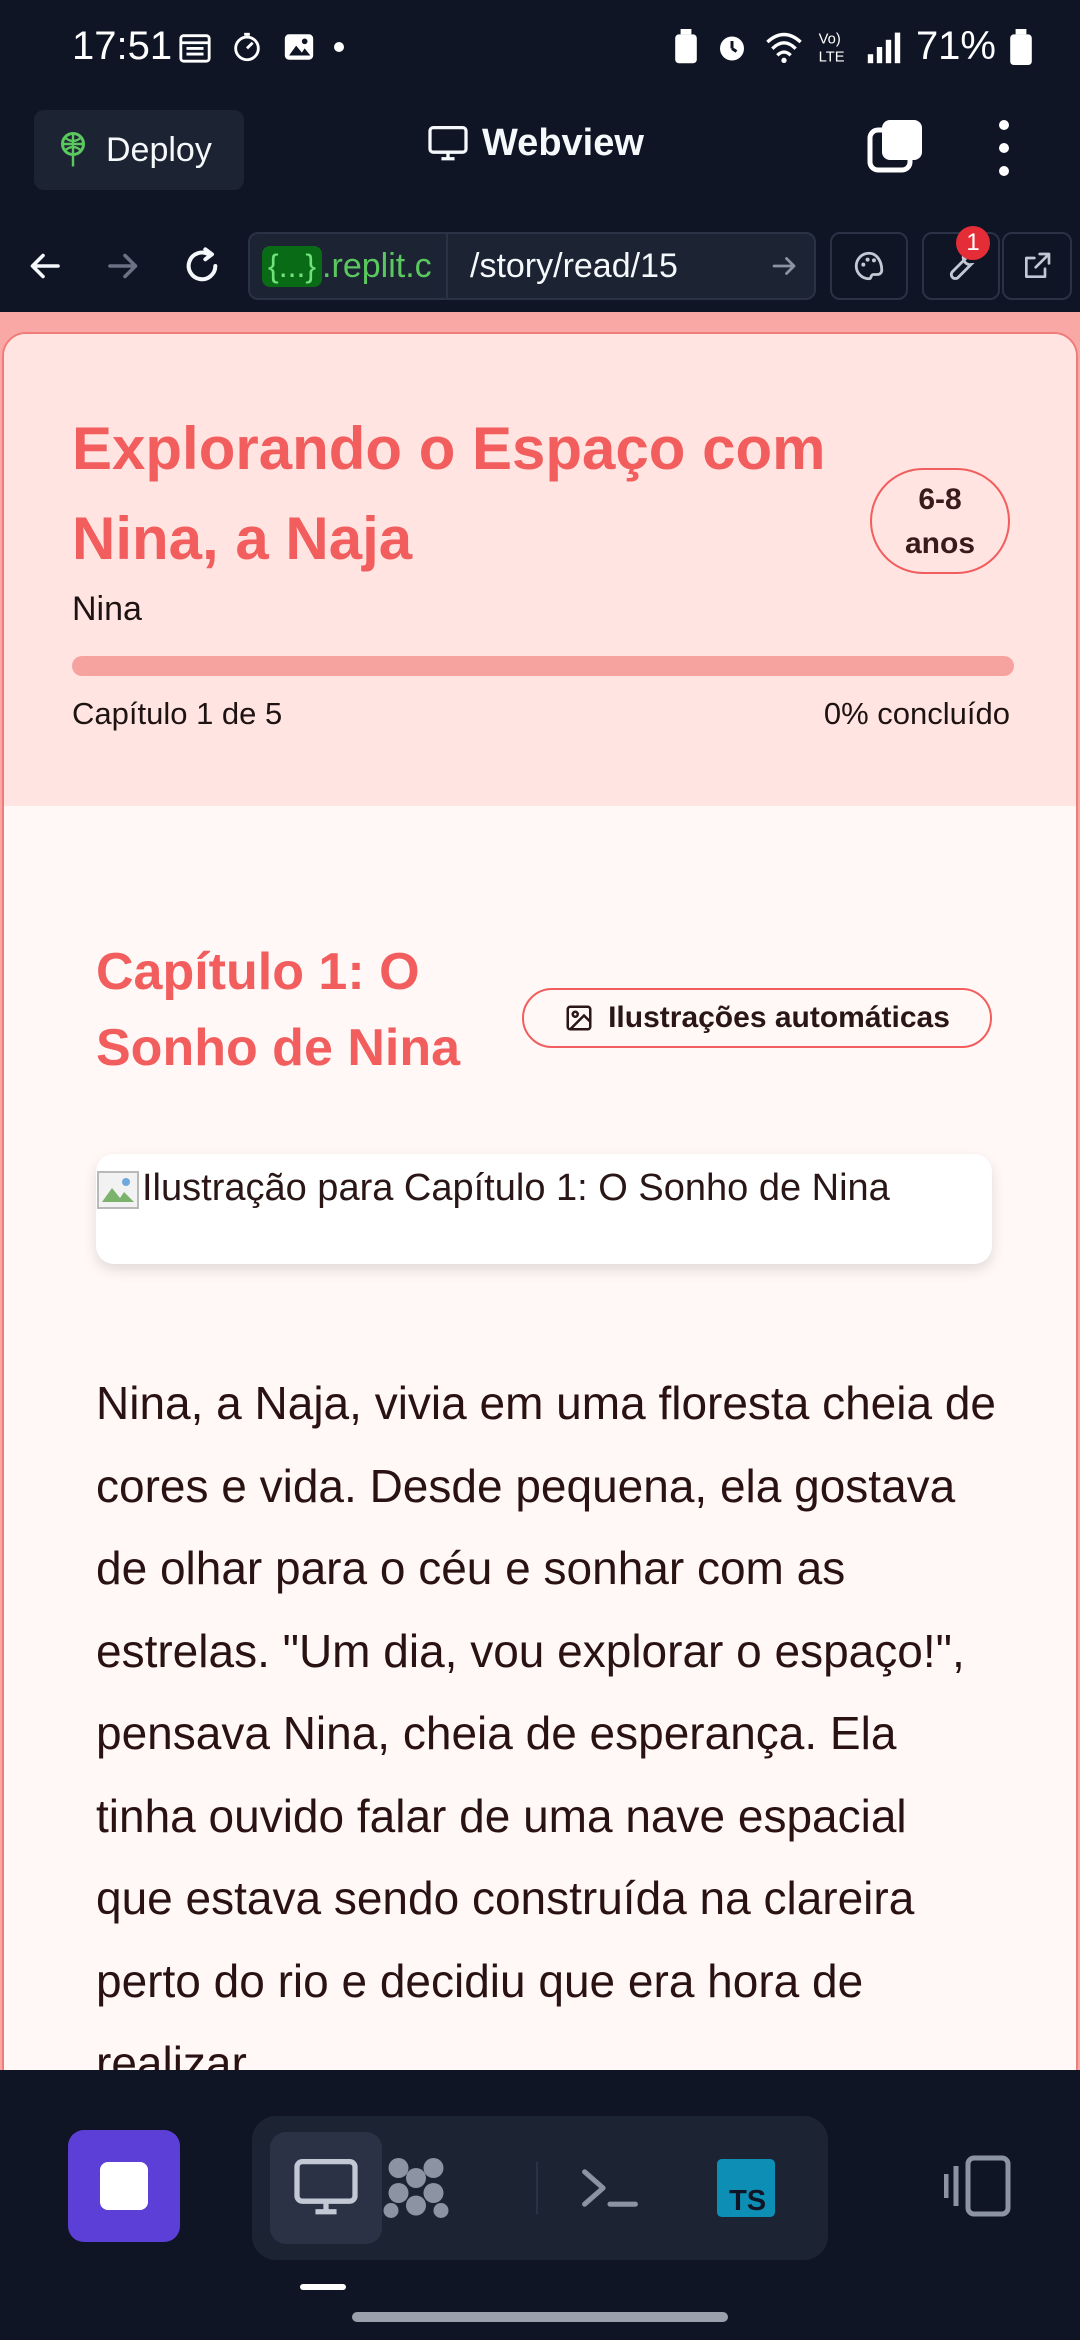 The height and width of the screenshot is (2340, 1080). I want to click on signal-icon, so click(884, 47).